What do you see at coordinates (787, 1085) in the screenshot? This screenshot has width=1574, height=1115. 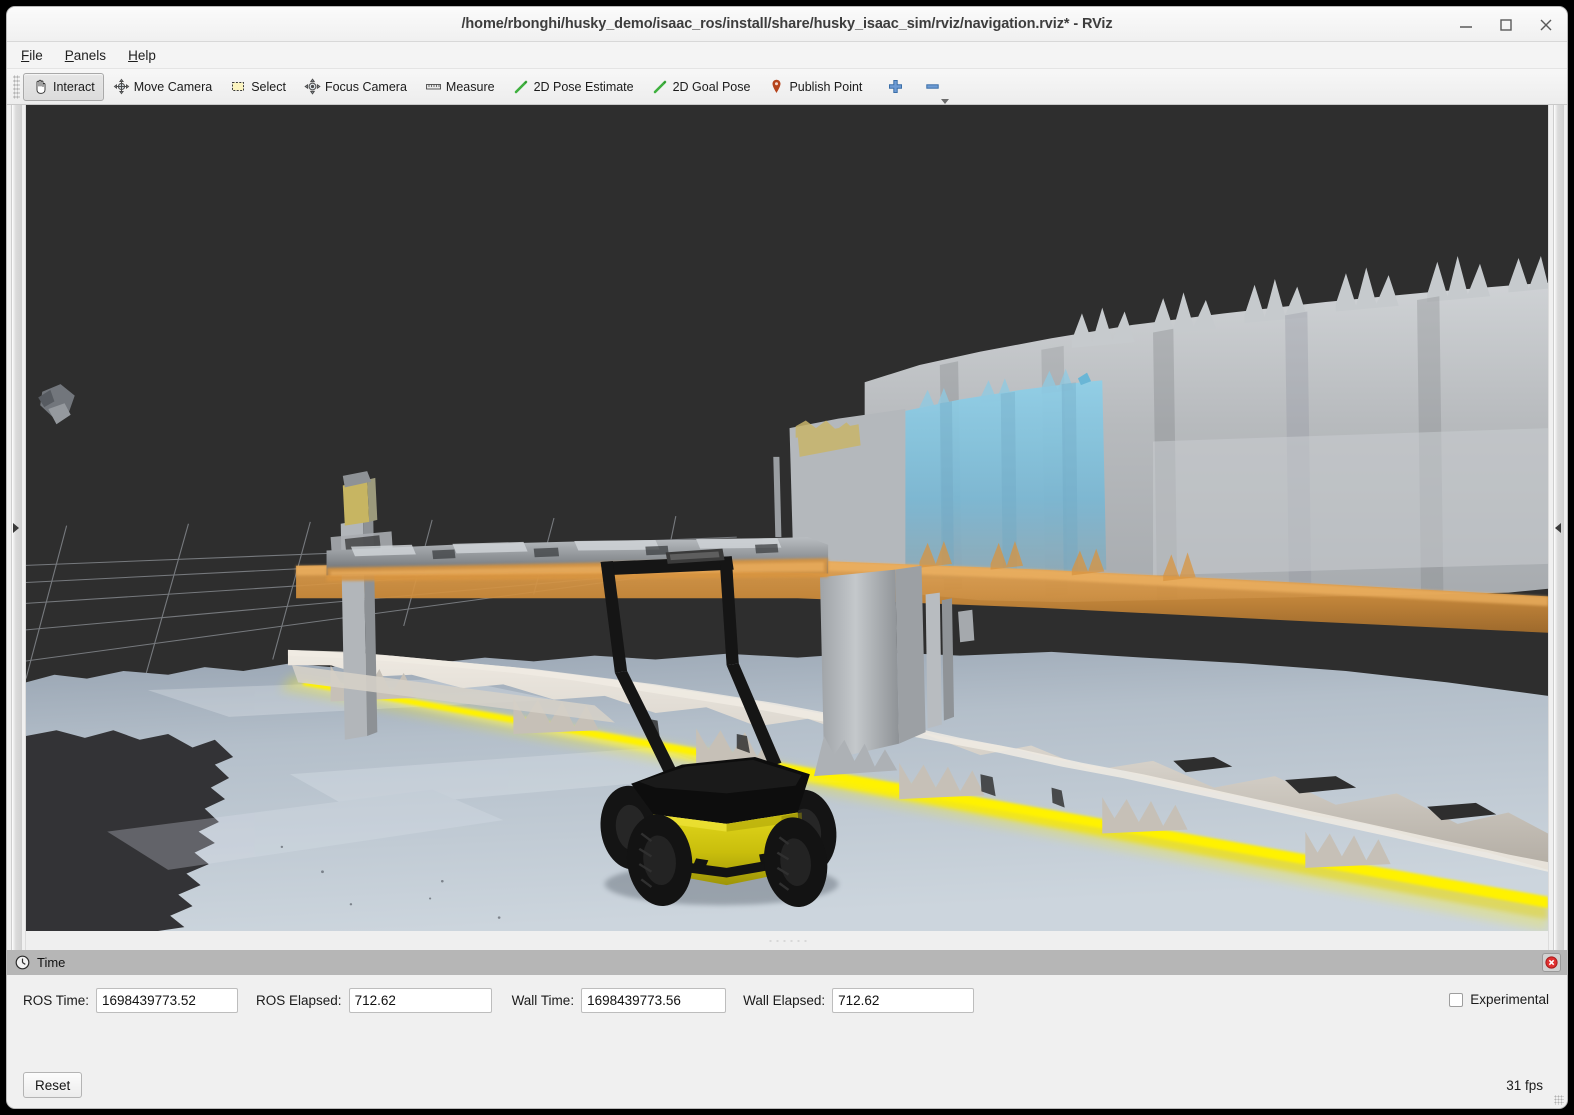 I see `time-panel-footer: Reset 31 fps` at bounding box center [787, 1085].